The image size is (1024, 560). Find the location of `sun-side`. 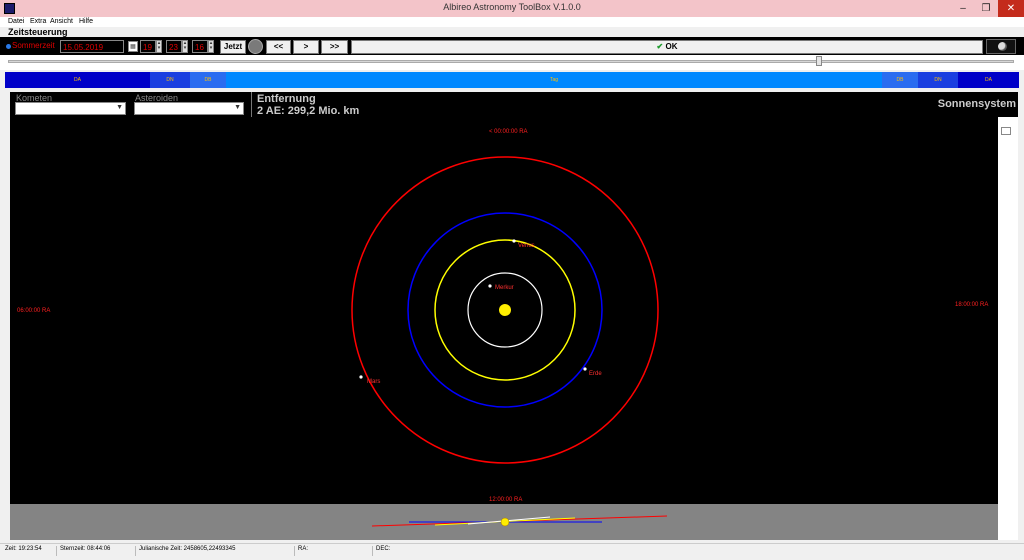

sun-side is located at coordinates (505, 522).